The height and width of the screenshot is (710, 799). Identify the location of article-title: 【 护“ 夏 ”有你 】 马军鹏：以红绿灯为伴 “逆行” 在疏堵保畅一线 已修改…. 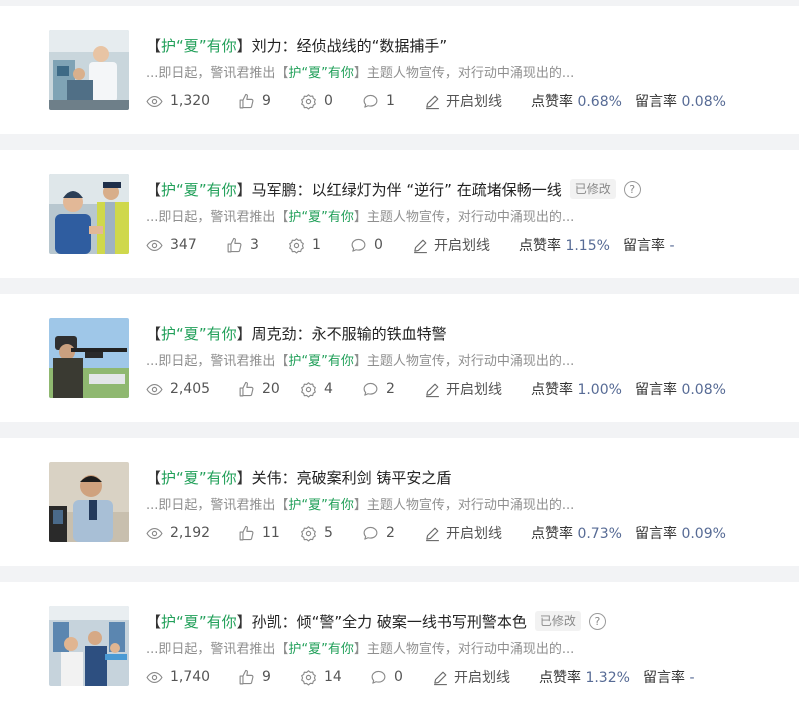
(462, 189).